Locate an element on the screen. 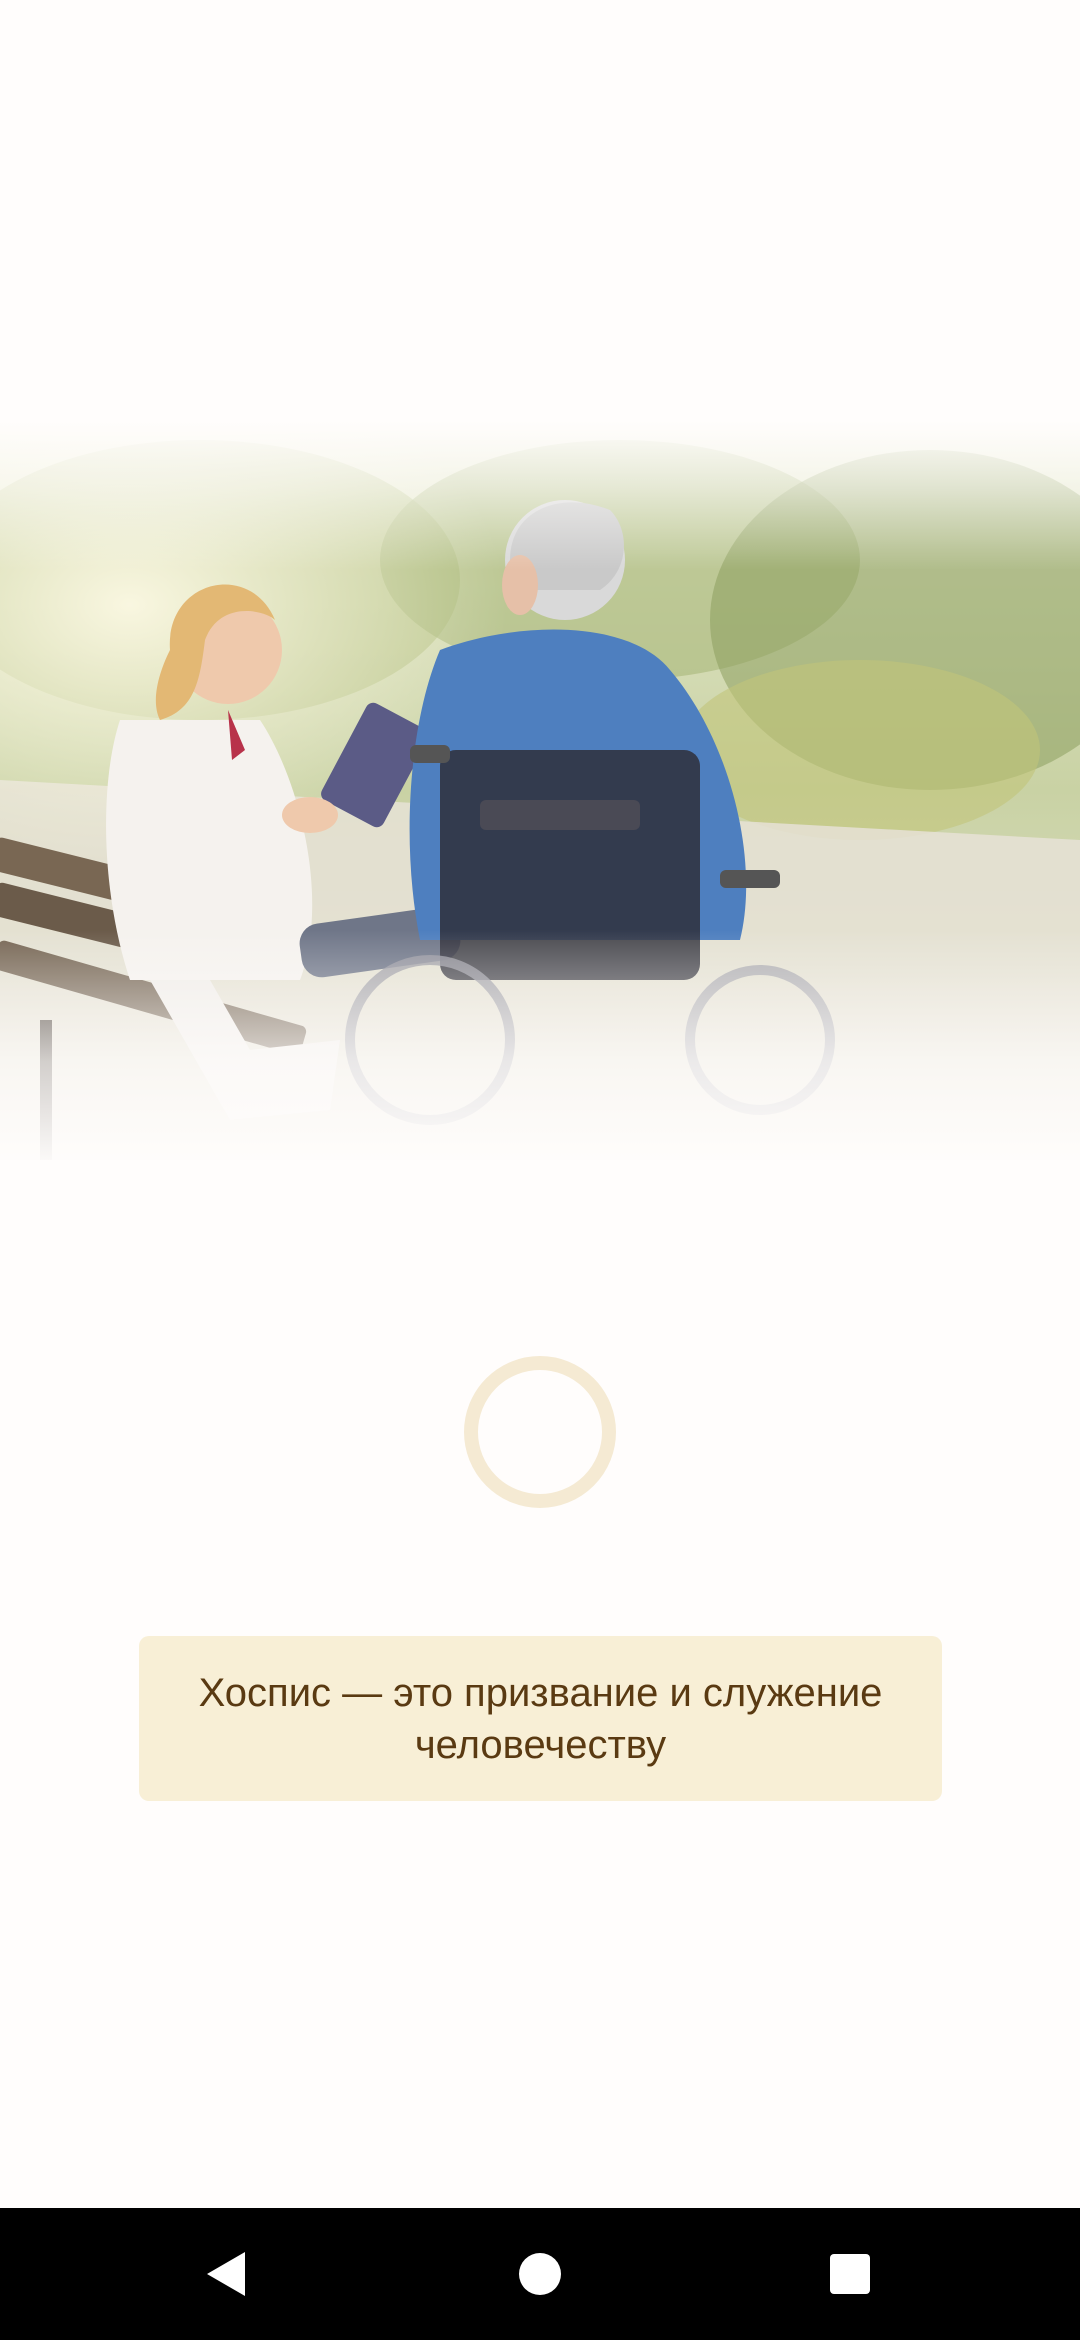 This screenshot has width=1080, height=2340. recents-button is located at coordinates (850, 2274).